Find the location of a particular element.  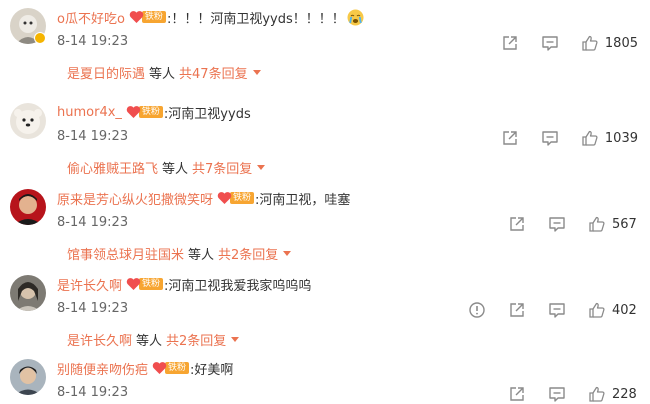

view-replies-link: 共7条回复 is located at coordinates (229, 167).